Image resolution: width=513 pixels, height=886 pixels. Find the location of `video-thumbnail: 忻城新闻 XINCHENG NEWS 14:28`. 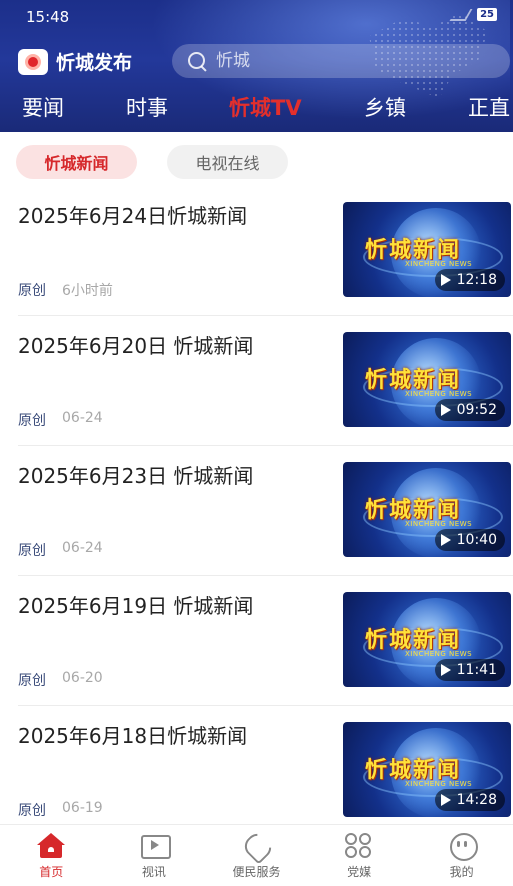

video-thumbnail: 忻城新闻 XINCHENG NEWS 14:28 is located at coordinates (427, 769).